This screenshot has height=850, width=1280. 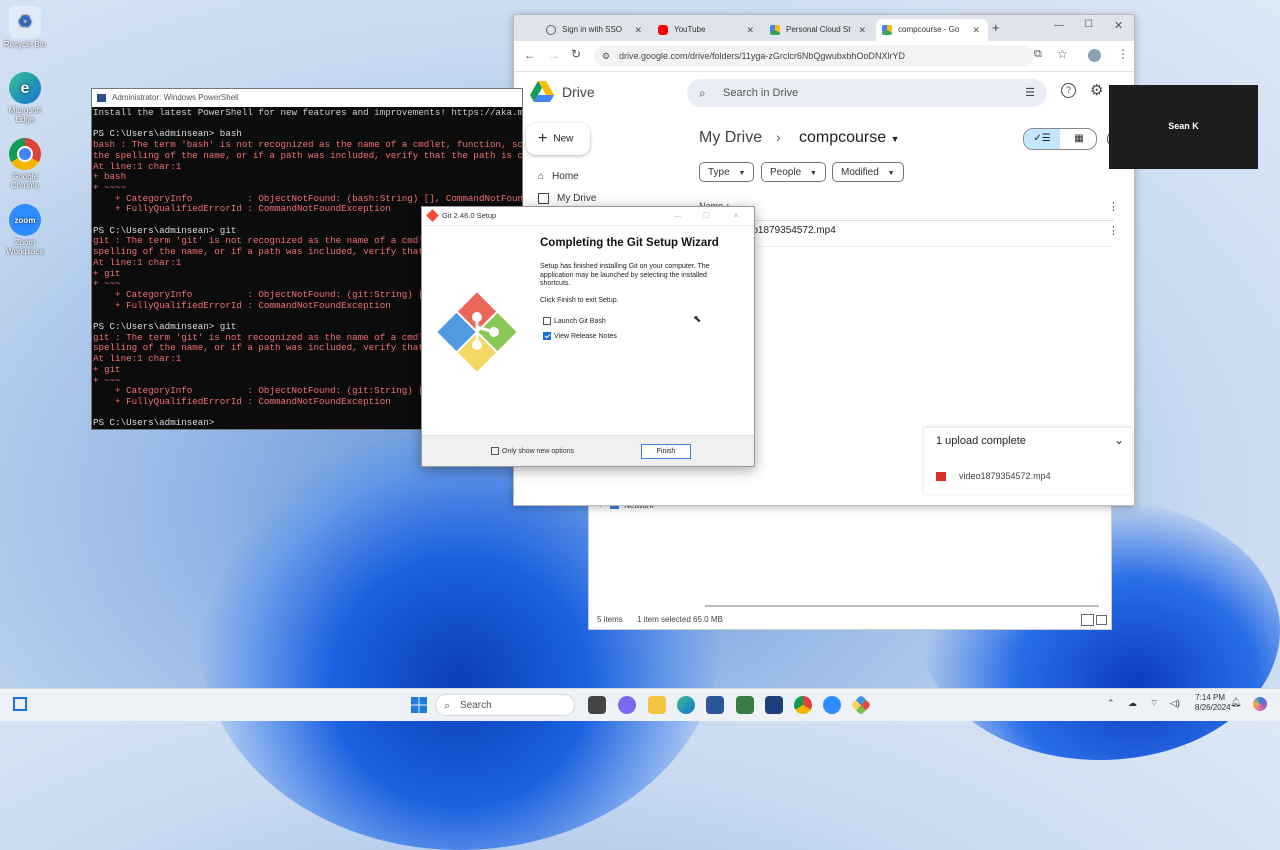 I want to click on nav-my-drive: My Drive, so click(x=567, y=198).